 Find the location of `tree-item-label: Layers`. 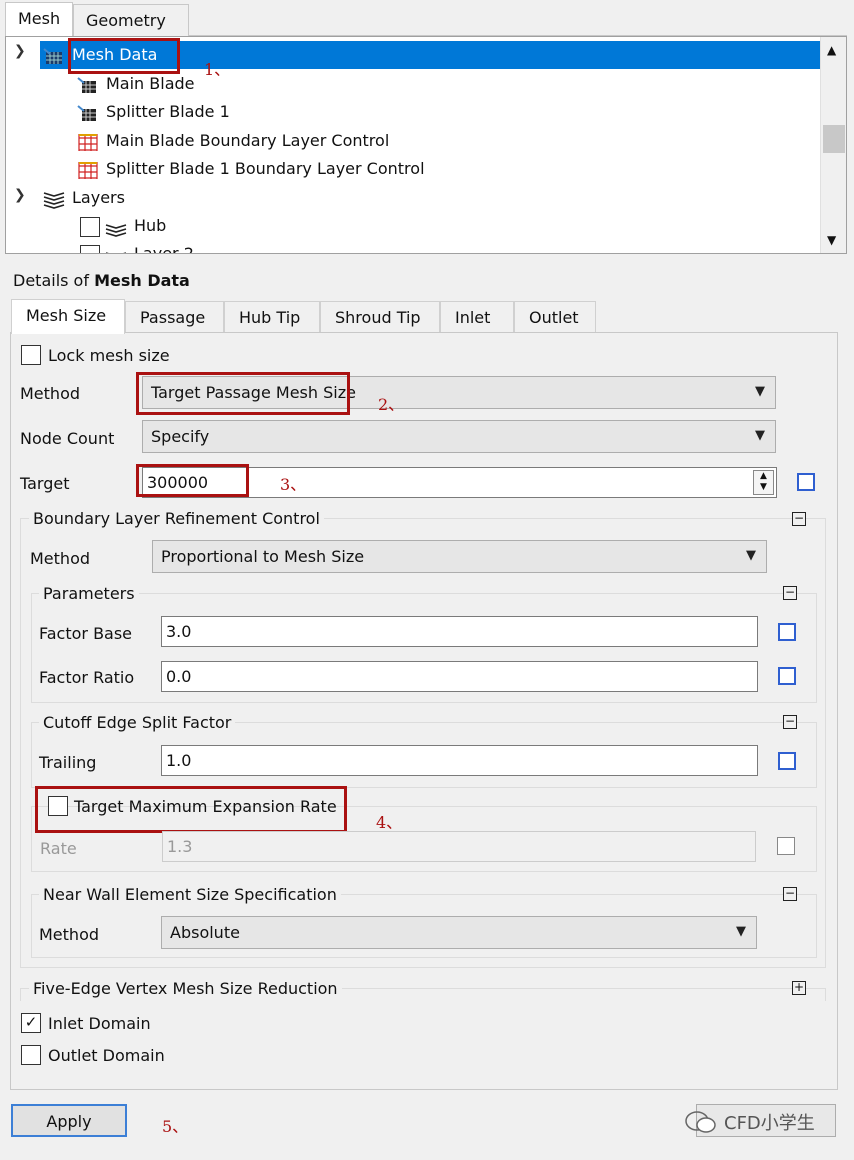

tree-item-label: Layers is located at coordinates (98, 197).